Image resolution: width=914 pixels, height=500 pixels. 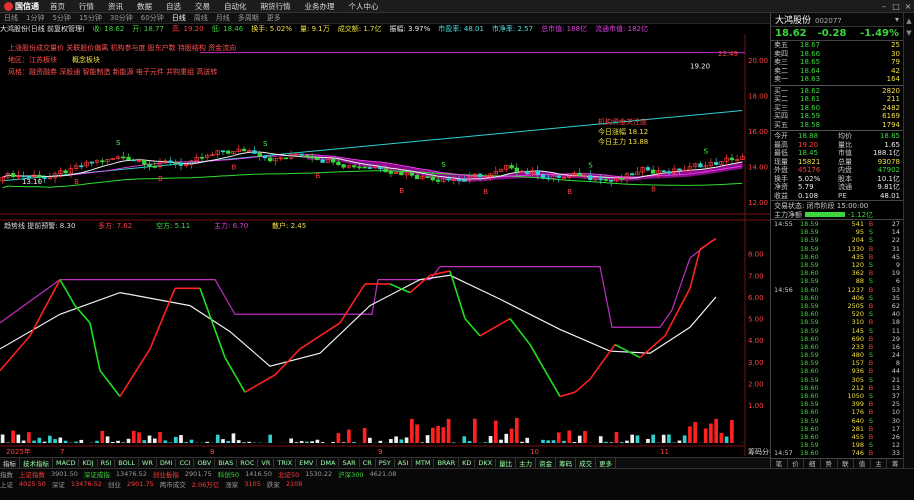 I want to click on indicator-tab-24: 量比, so click(x=506, y=463).